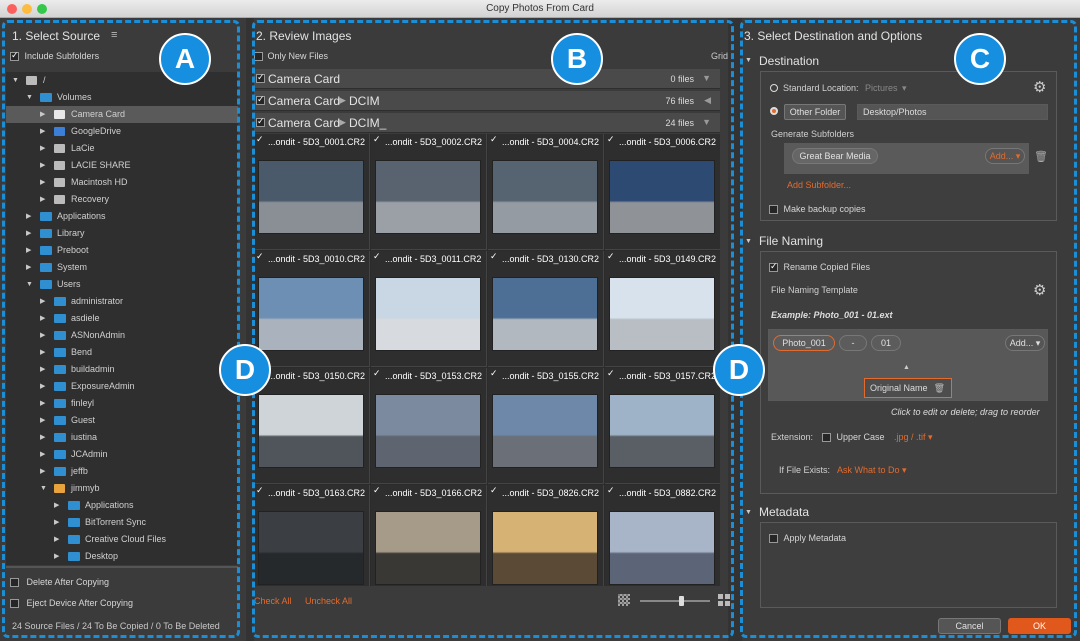  What do you see at coordinates (122, 250) in the screenshot?
I see `tree-item: ▶ Preboot` at bounding box center [122, 250].